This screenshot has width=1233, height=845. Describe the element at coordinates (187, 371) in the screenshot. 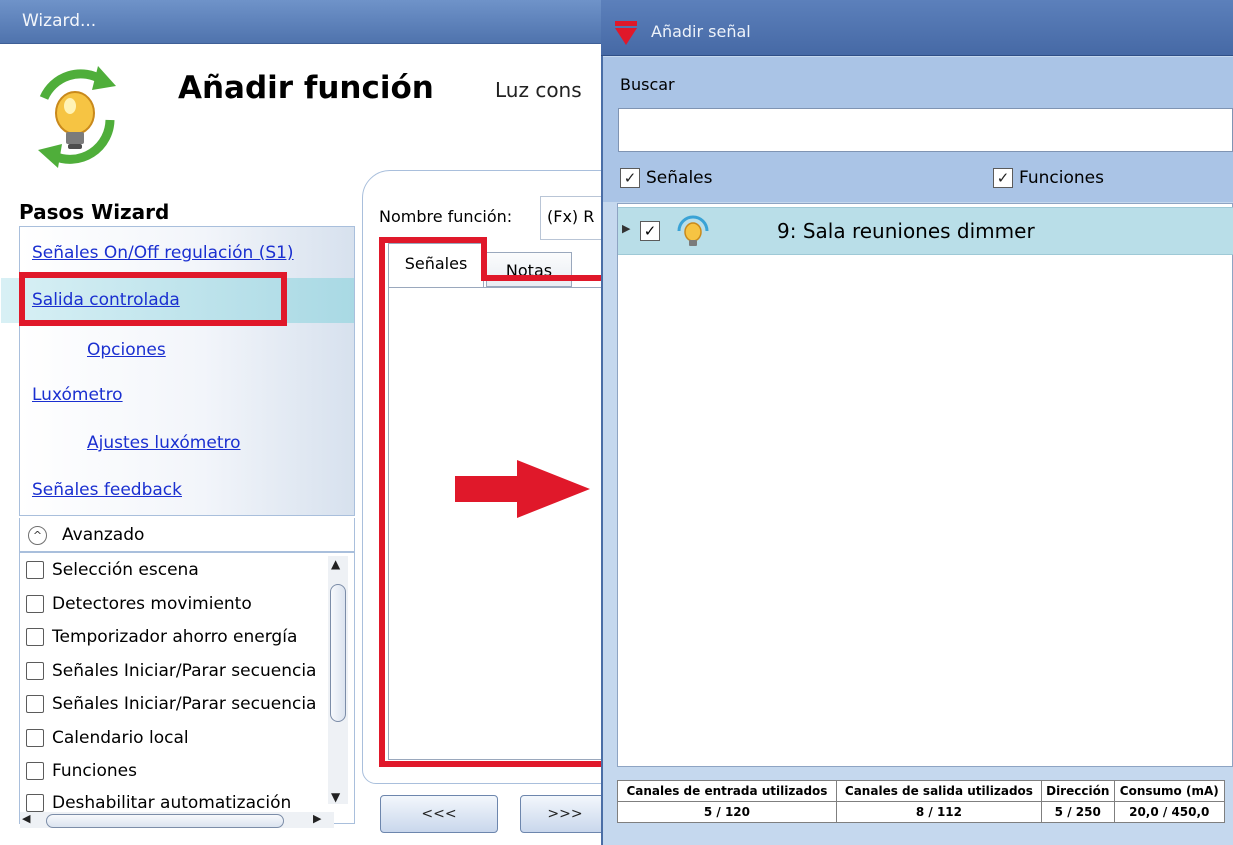

I see `steps-panel` at that location.